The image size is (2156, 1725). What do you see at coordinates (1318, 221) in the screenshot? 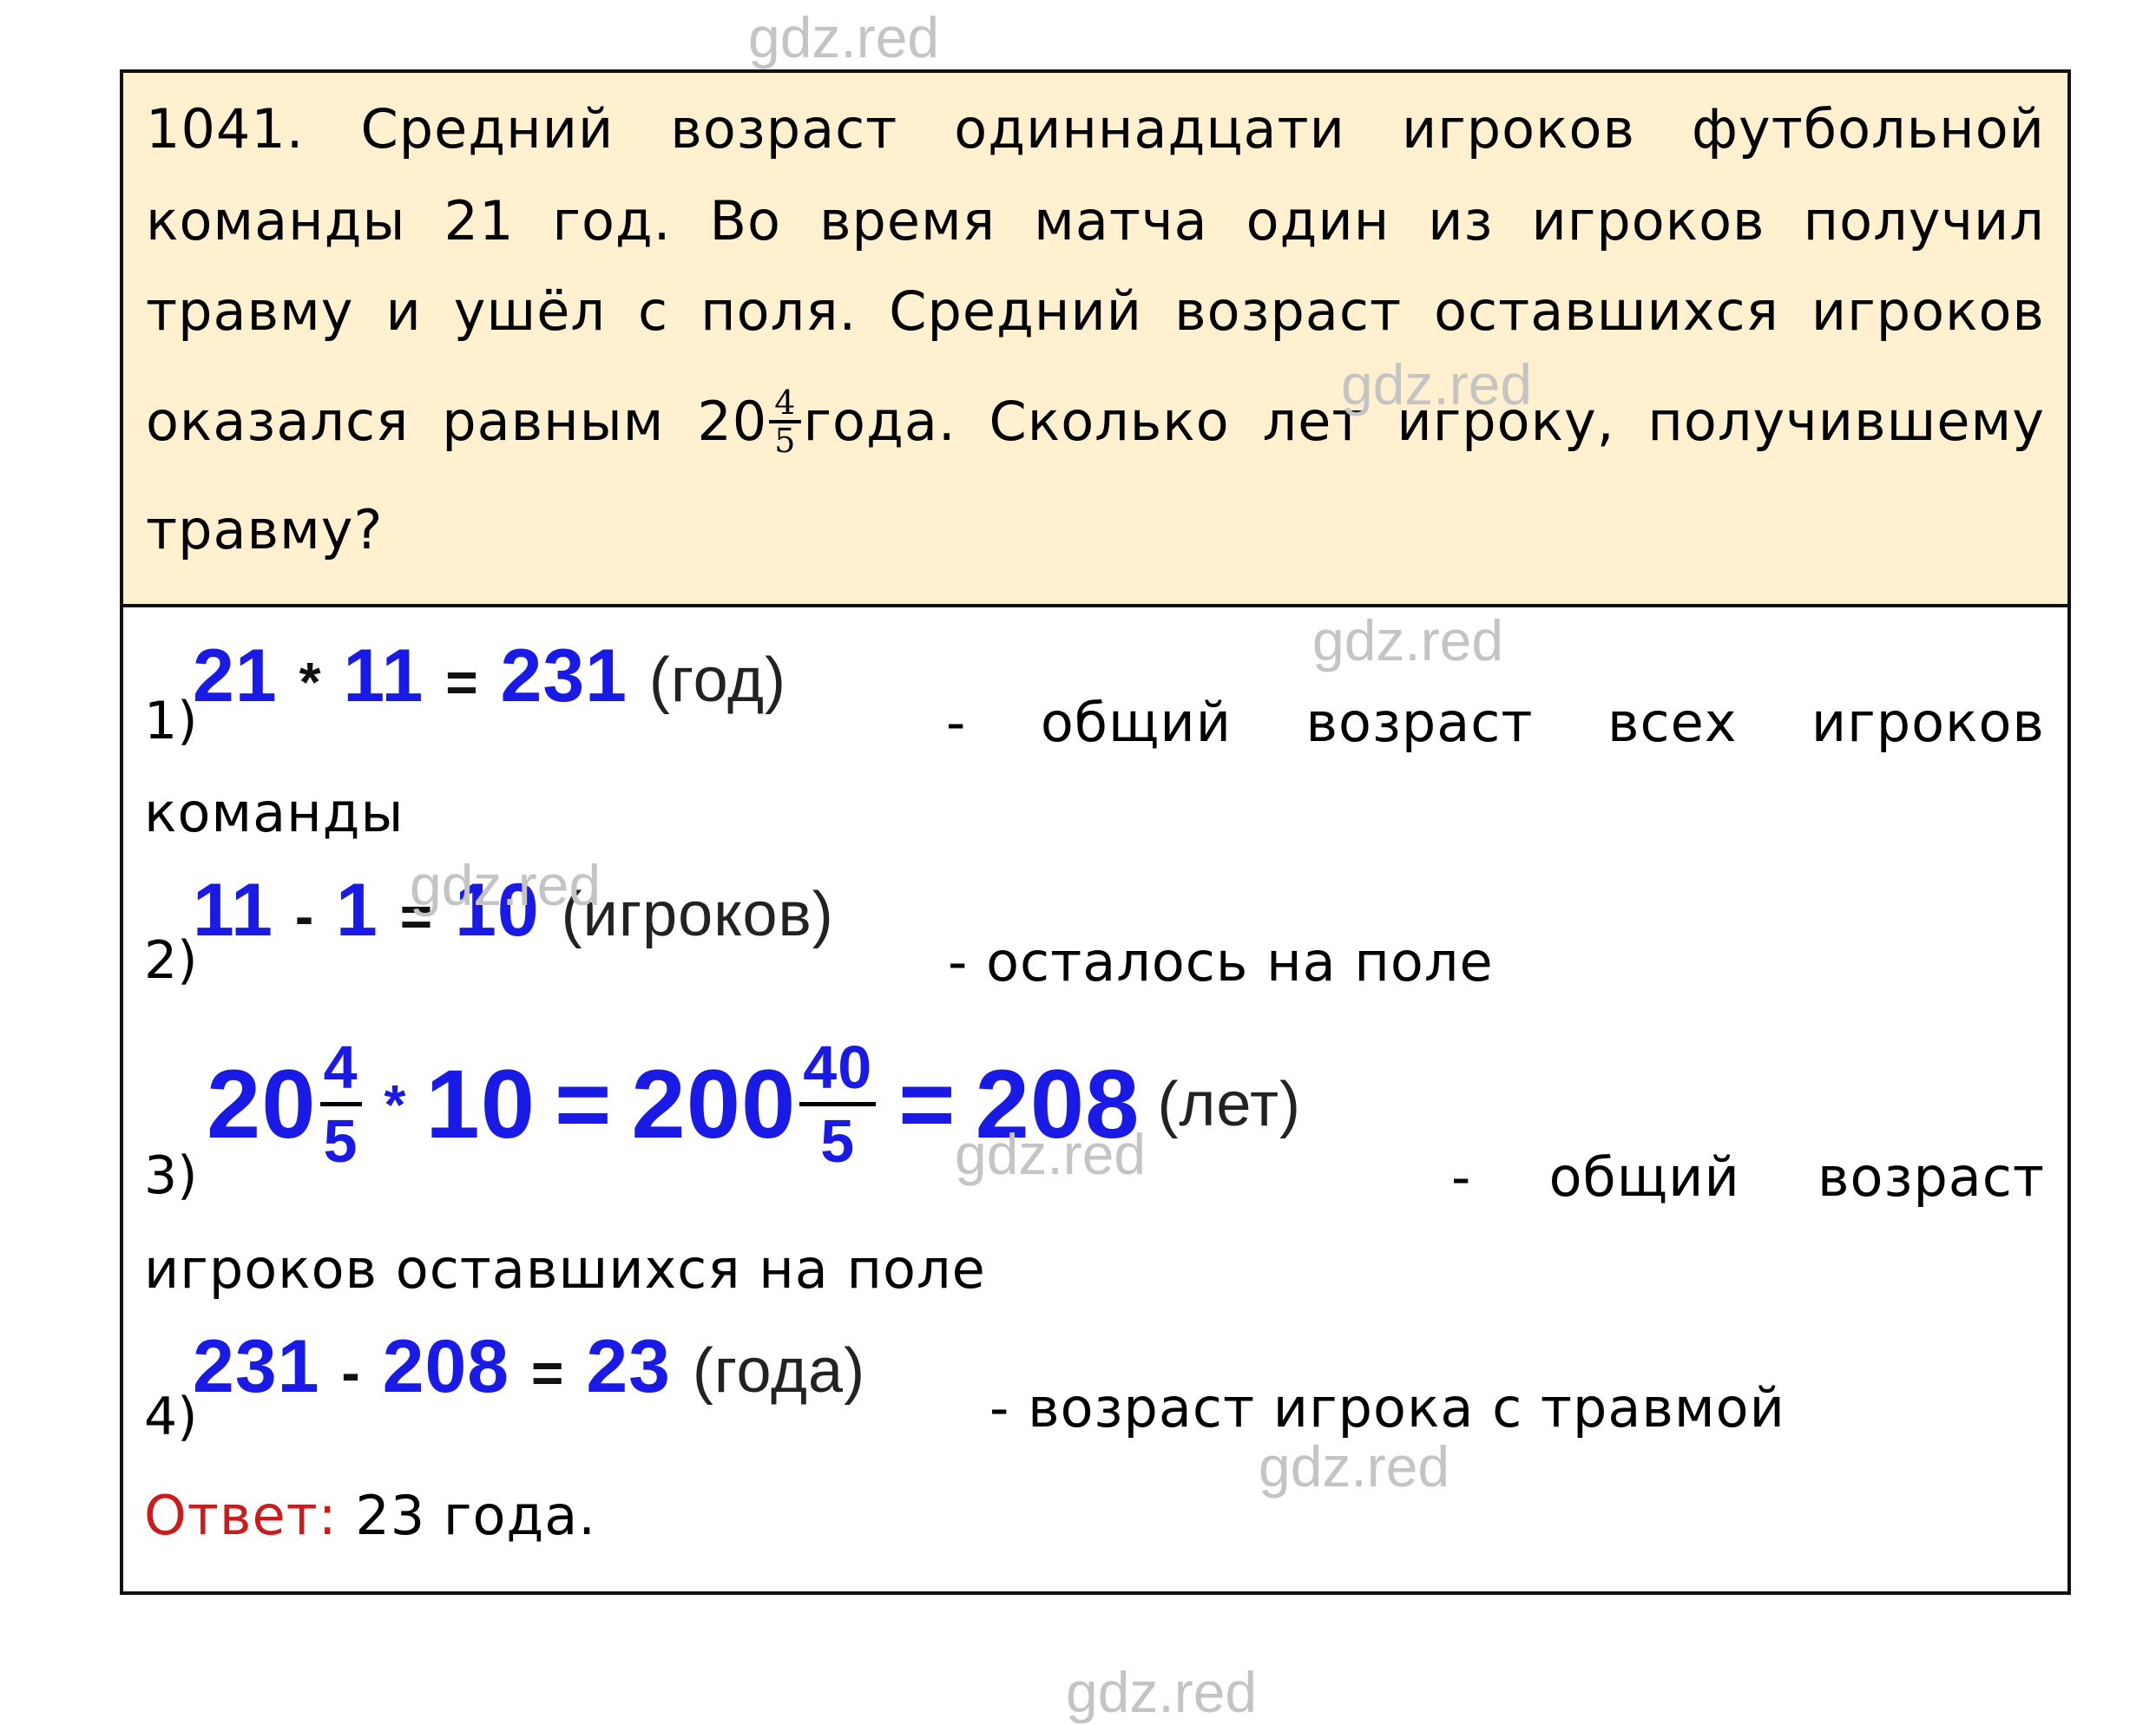
I see `word: один` at bounding box center [1318, 221].